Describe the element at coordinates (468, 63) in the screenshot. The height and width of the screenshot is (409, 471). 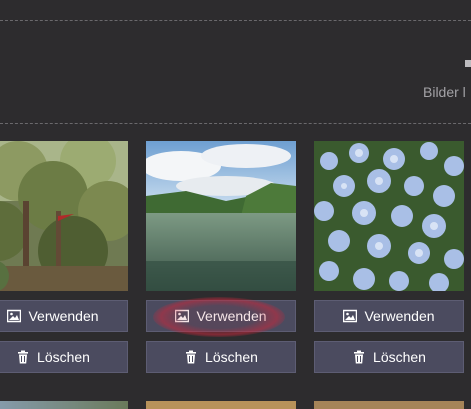
I see `side-marker` at that location.